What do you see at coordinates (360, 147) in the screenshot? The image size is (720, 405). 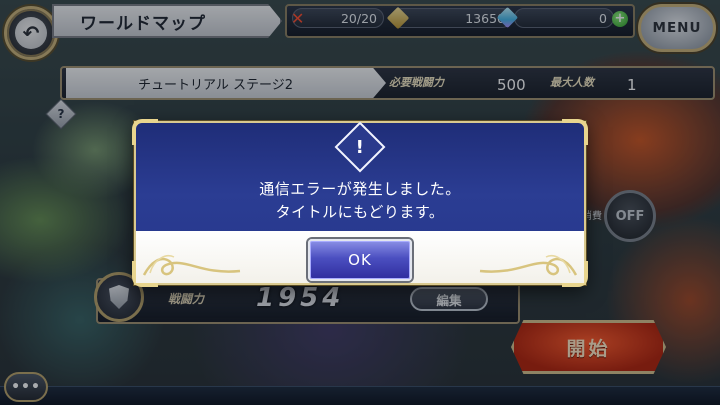 I see `warning-icon: !` at bounding box center [360, 147].